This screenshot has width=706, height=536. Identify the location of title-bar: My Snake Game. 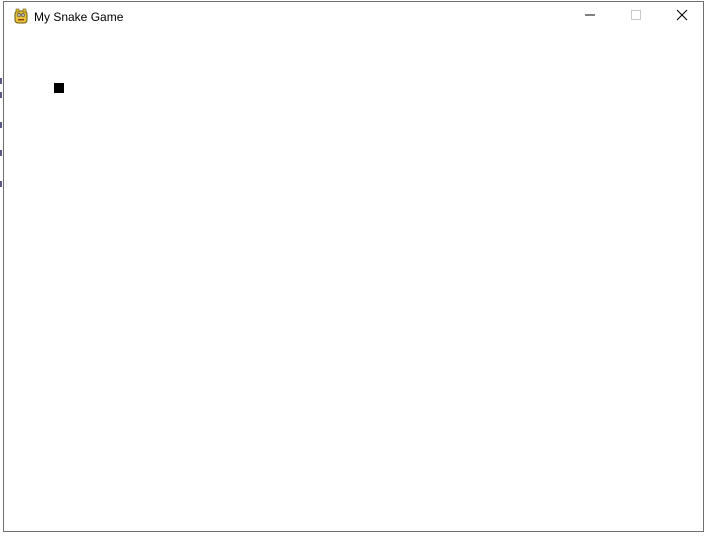
(353, 17).